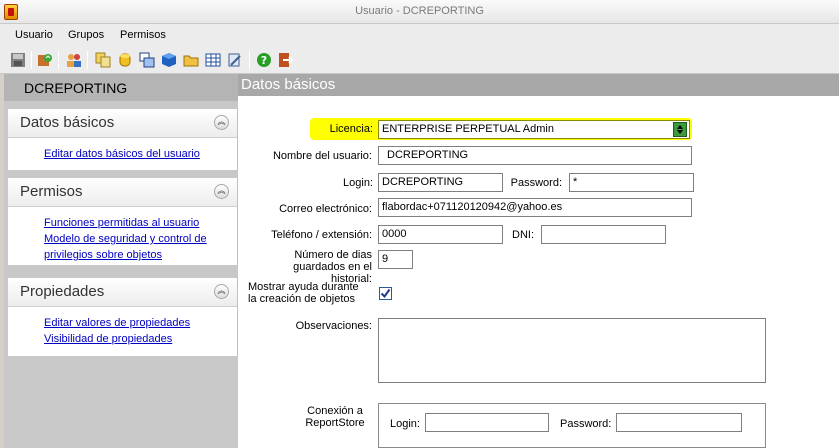  Describe the element at coordinates (131, 154) in the screenshot. I see `link-editar-datos-basicos: Editar datos básicos del usuario` at that location.